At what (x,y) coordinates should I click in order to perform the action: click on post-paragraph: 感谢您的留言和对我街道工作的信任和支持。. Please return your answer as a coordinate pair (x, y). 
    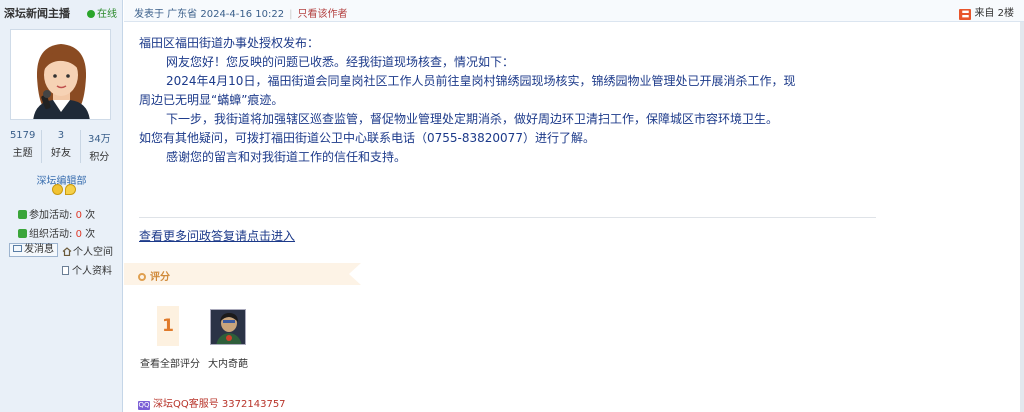
    Looking at the image, I should click on (286, 157).